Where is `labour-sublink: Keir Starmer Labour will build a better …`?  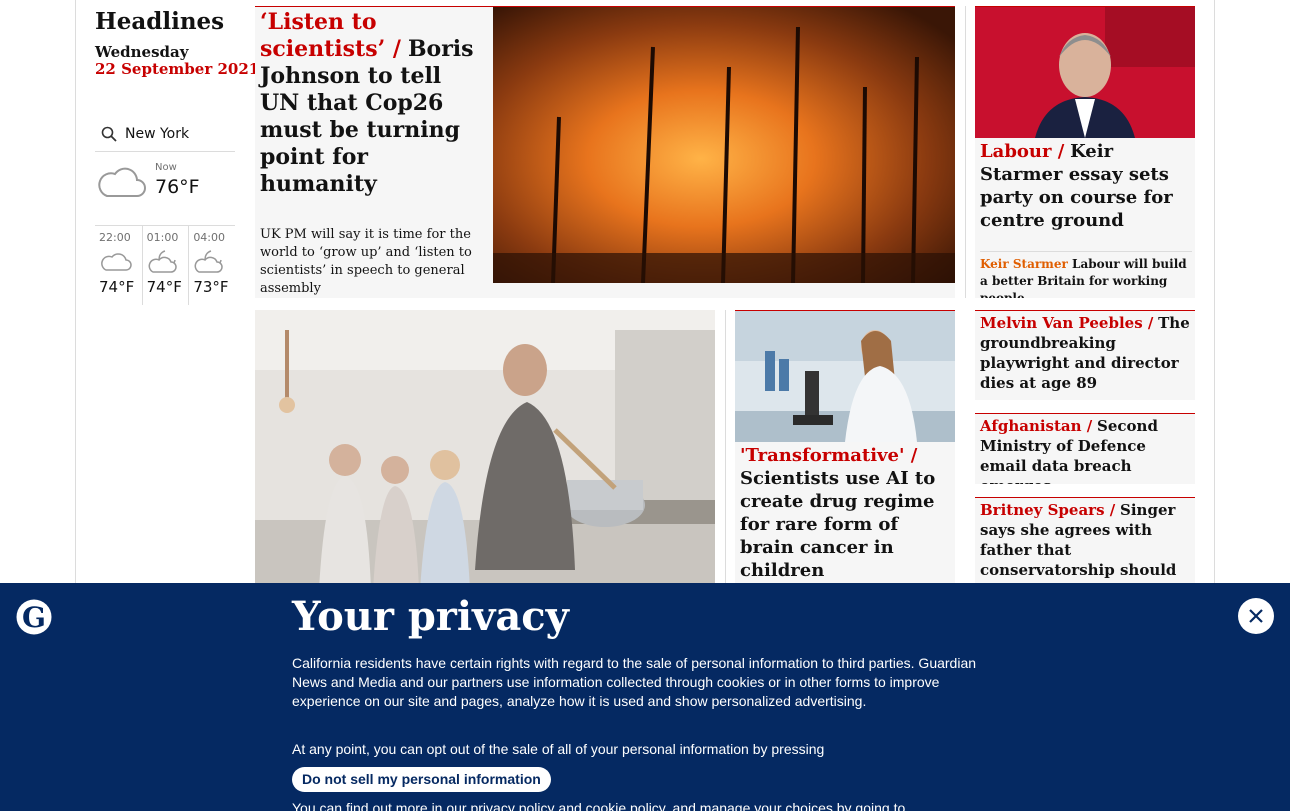 labour-sublink: Keir Starmer Labour will build a better … is located at coordinates (1086, 274).